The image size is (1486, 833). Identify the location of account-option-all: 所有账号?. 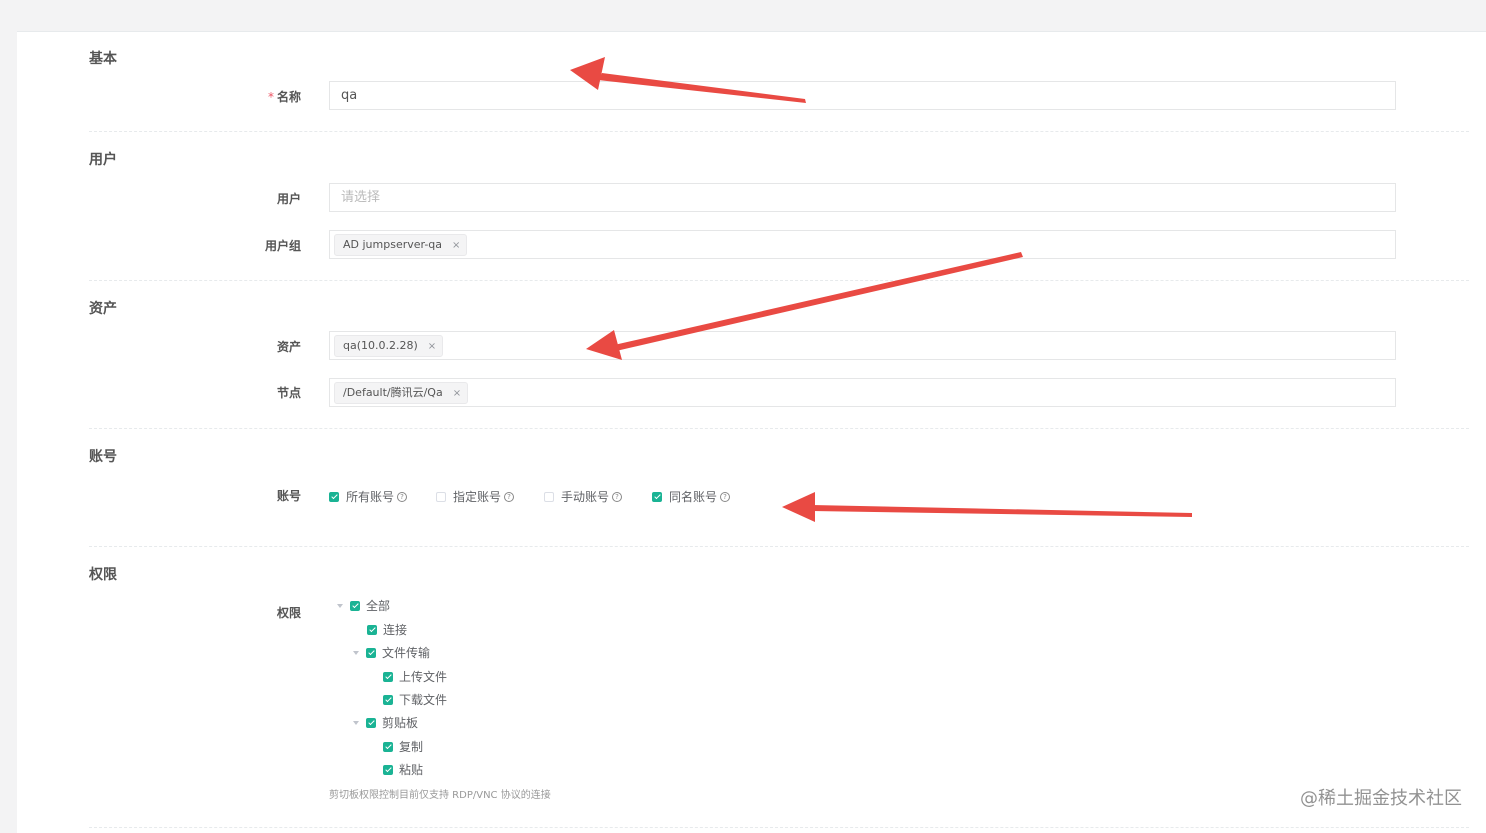
(368, 496).